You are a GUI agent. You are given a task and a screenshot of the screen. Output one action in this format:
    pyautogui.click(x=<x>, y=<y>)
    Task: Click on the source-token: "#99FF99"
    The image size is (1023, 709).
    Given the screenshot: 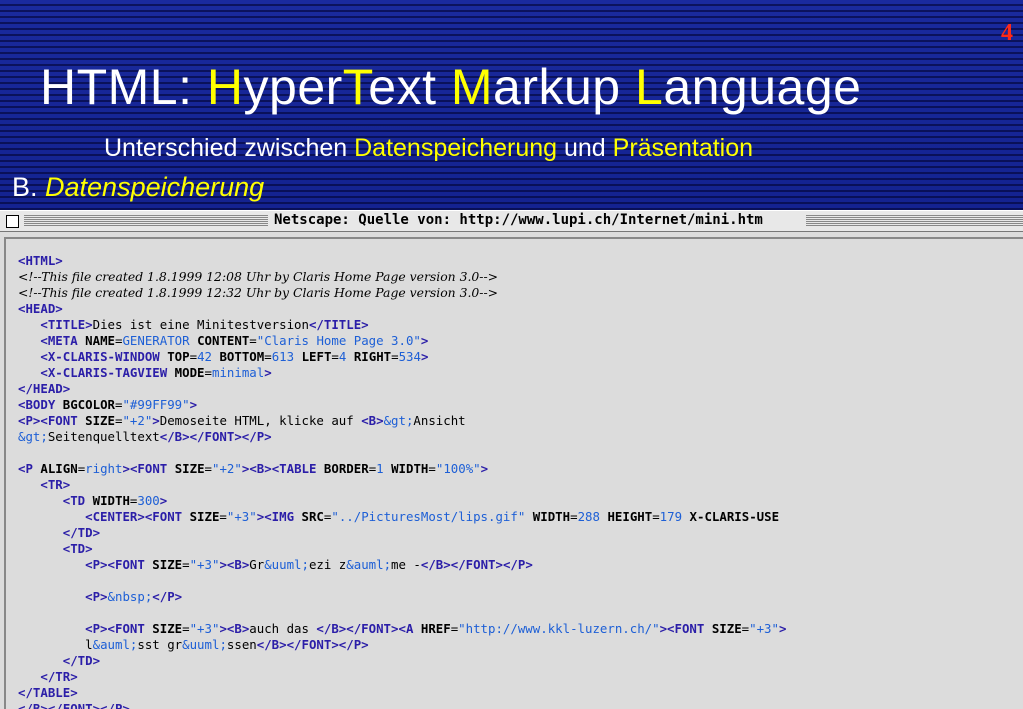 What is the action you would take?
    pyautogui.click(x=156, y=404)
    